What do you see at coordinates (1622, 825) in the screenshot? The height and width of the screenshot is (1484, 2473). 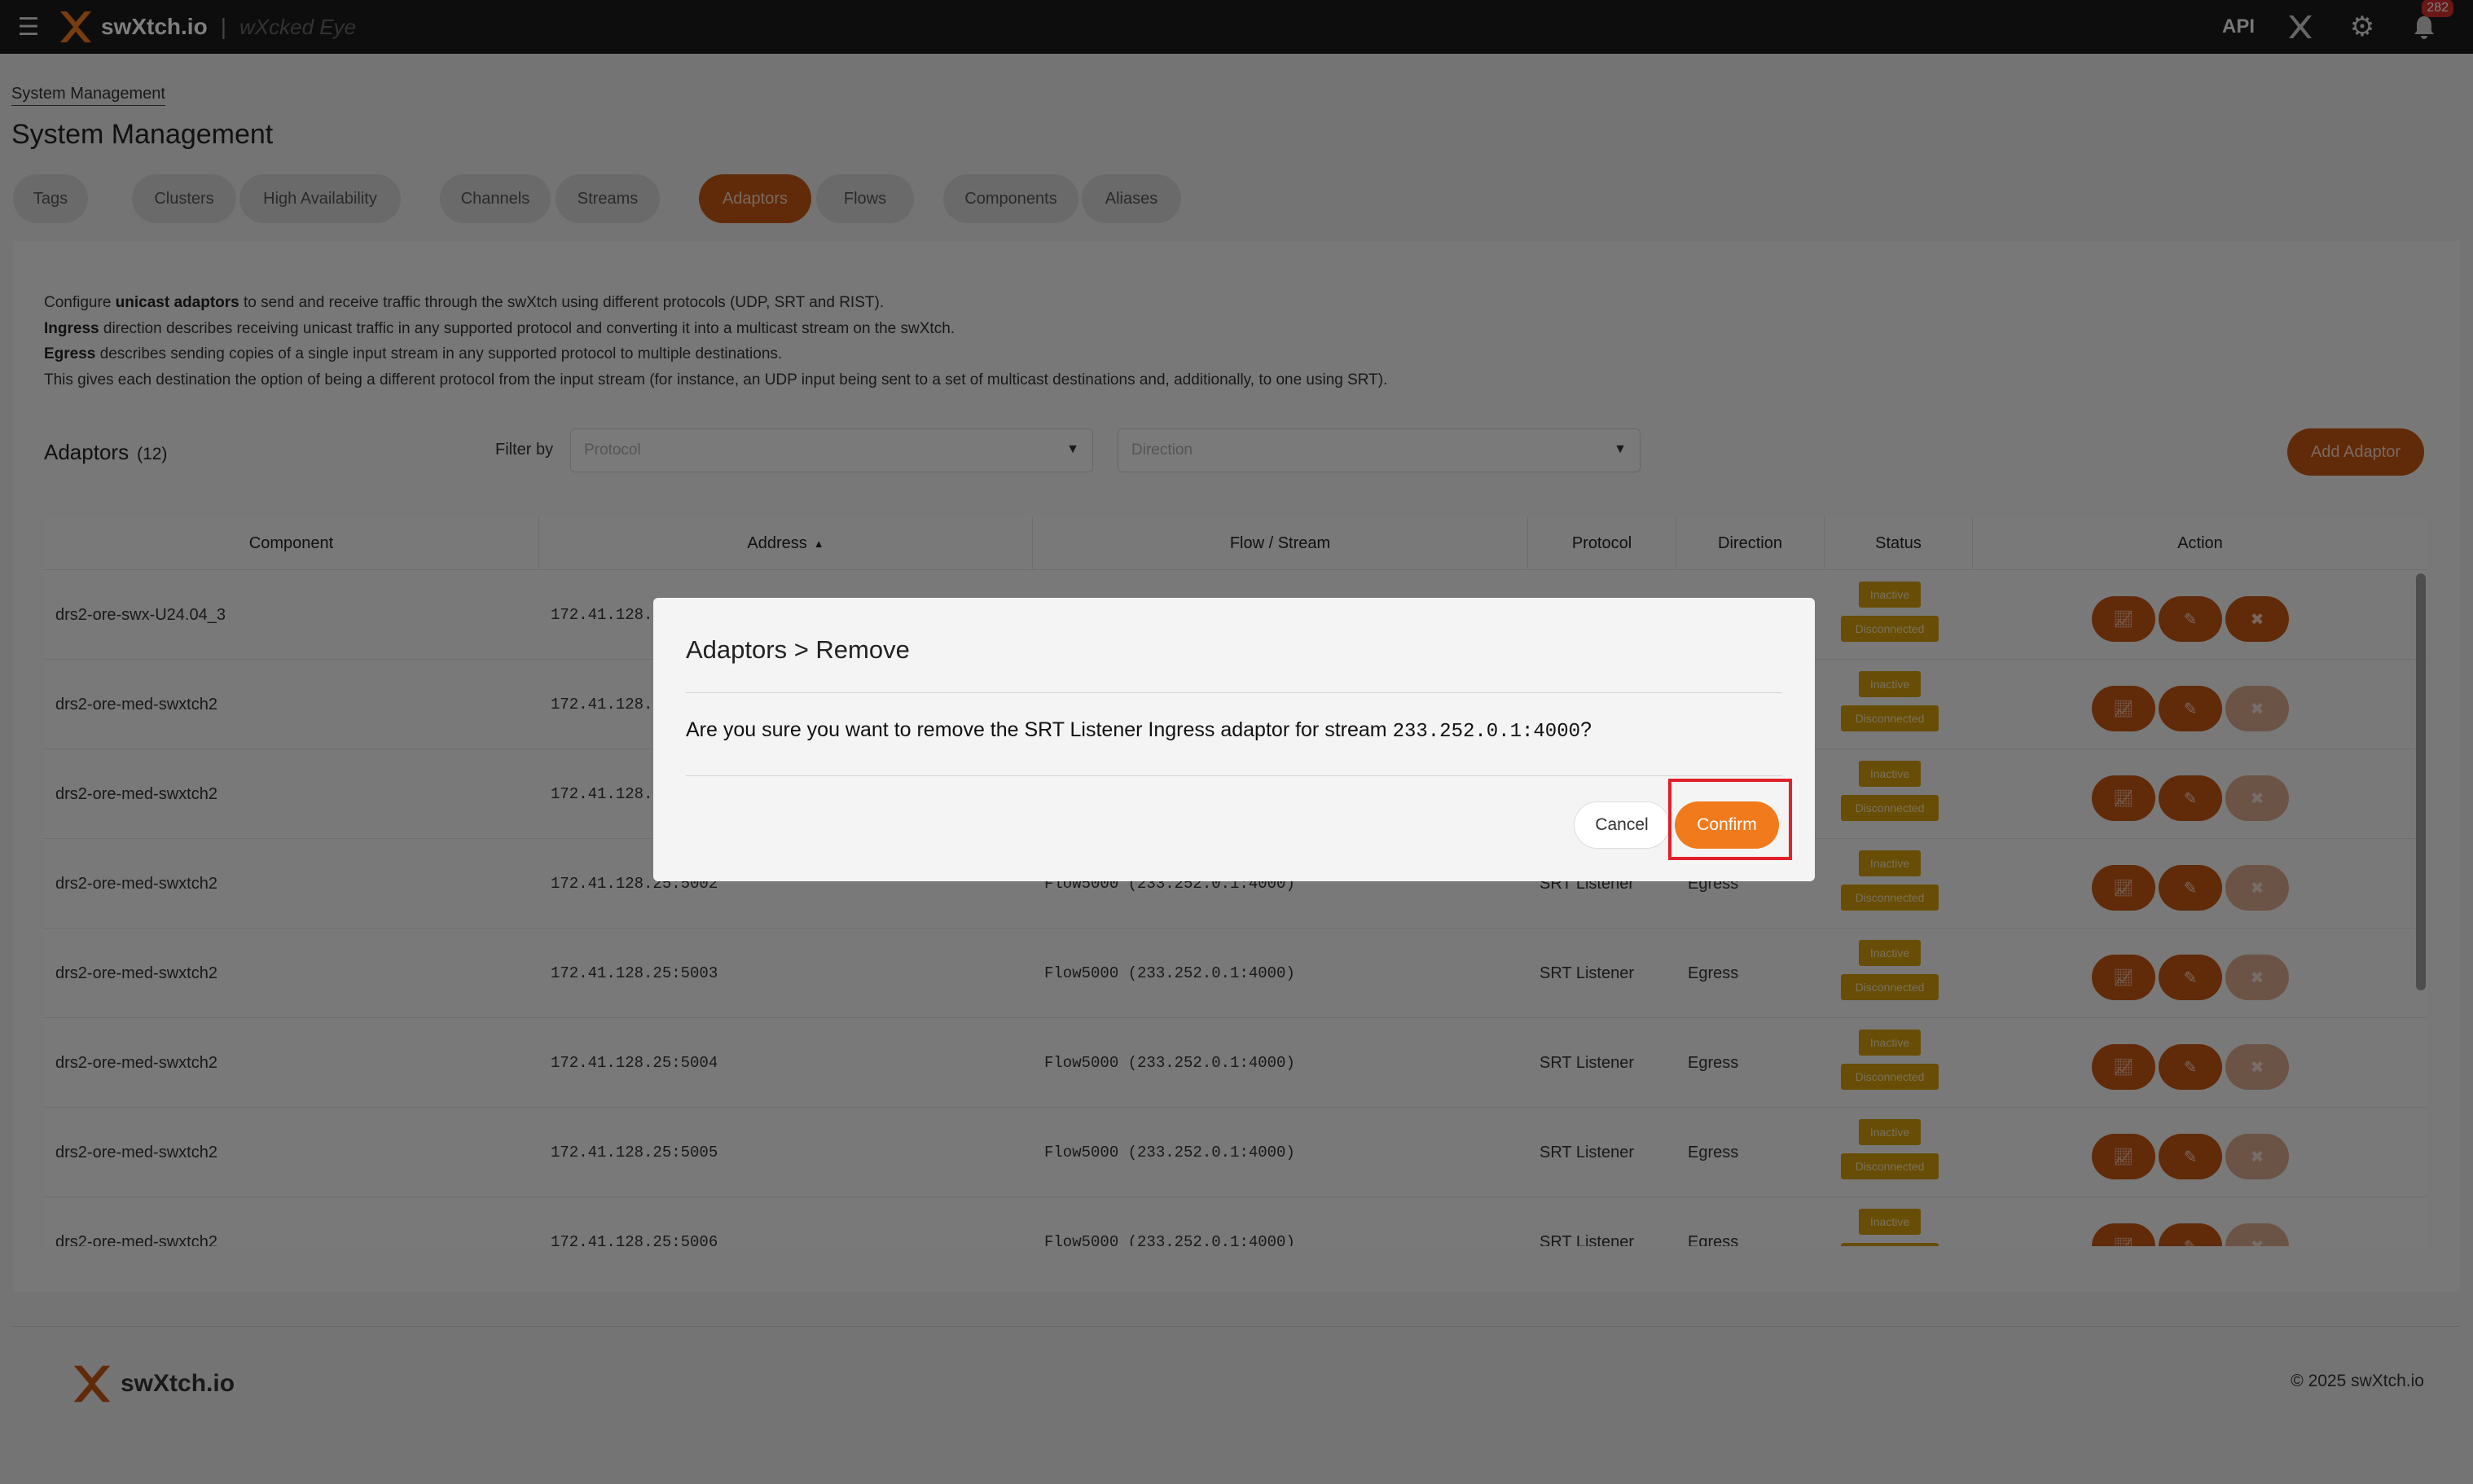 I see `cancel-button: Cancel` at bounding box center [1622, 825].